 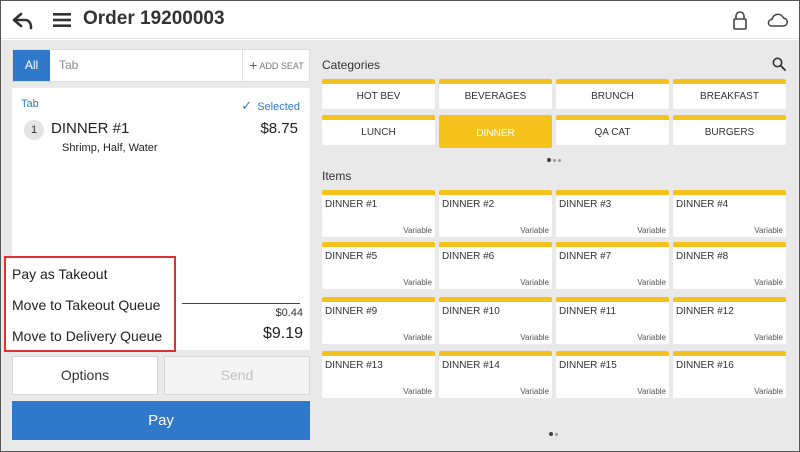 I want to click on selected-indicator: ✓ Selected, so click(x=270, y=106).